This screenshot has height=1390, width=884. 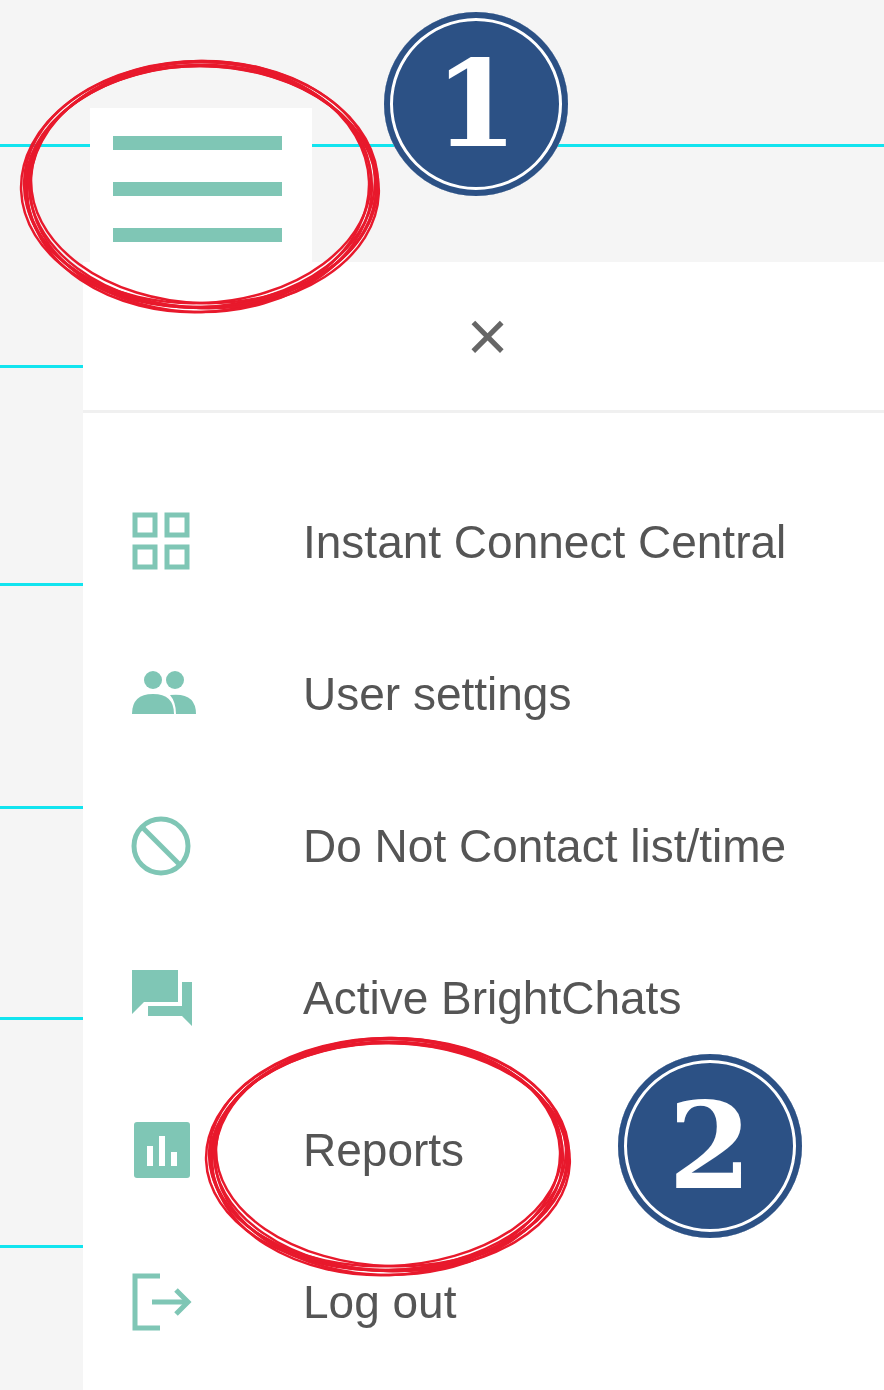 I want to click on number-badge: 2, so click(x=710, y=1146).